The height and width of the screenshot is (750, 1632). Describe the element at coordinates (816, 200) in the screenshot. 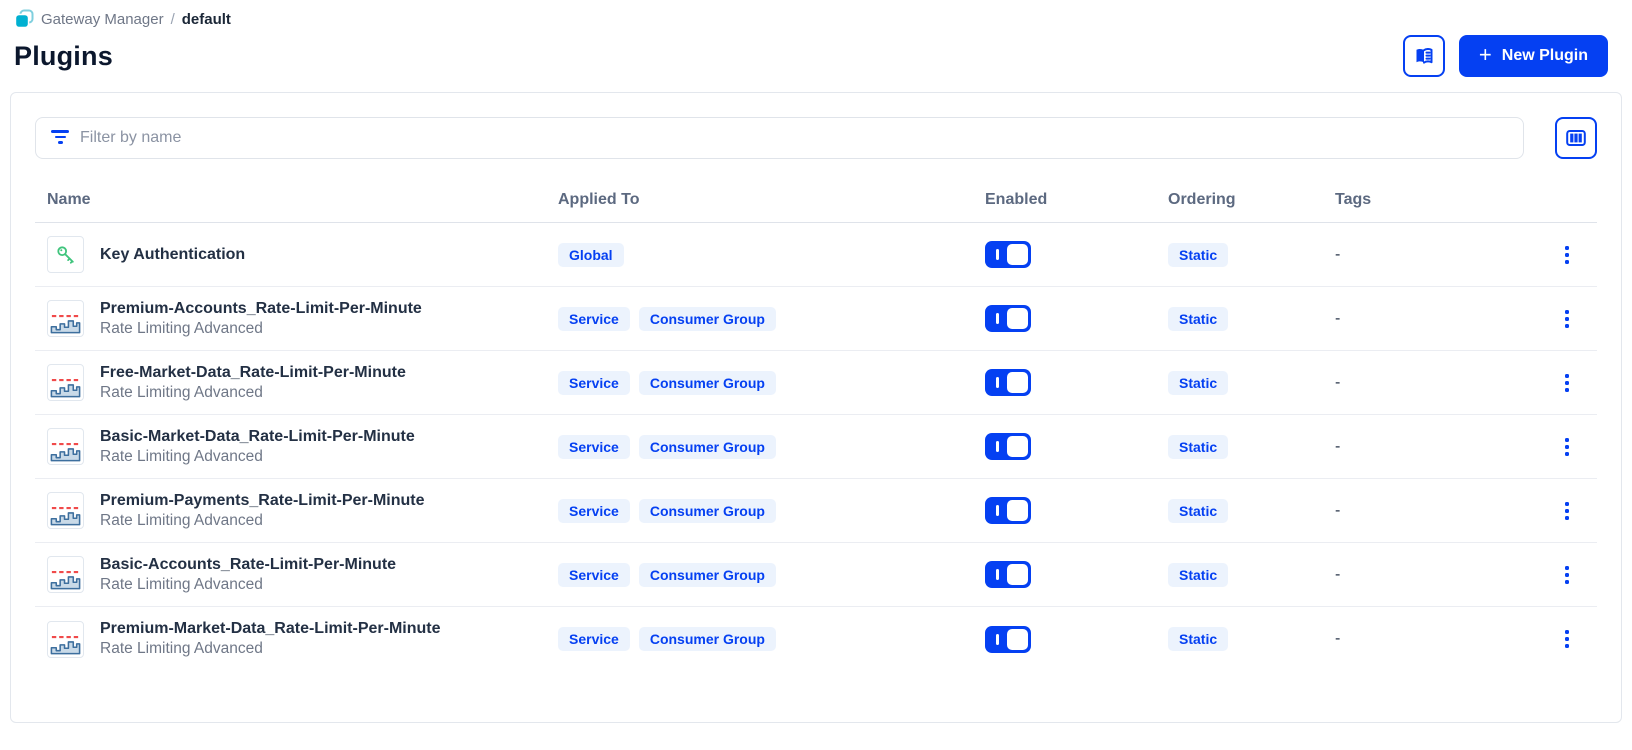

I see `table-header-row: Name Applied To Enabled Ordering Tags` at that location.